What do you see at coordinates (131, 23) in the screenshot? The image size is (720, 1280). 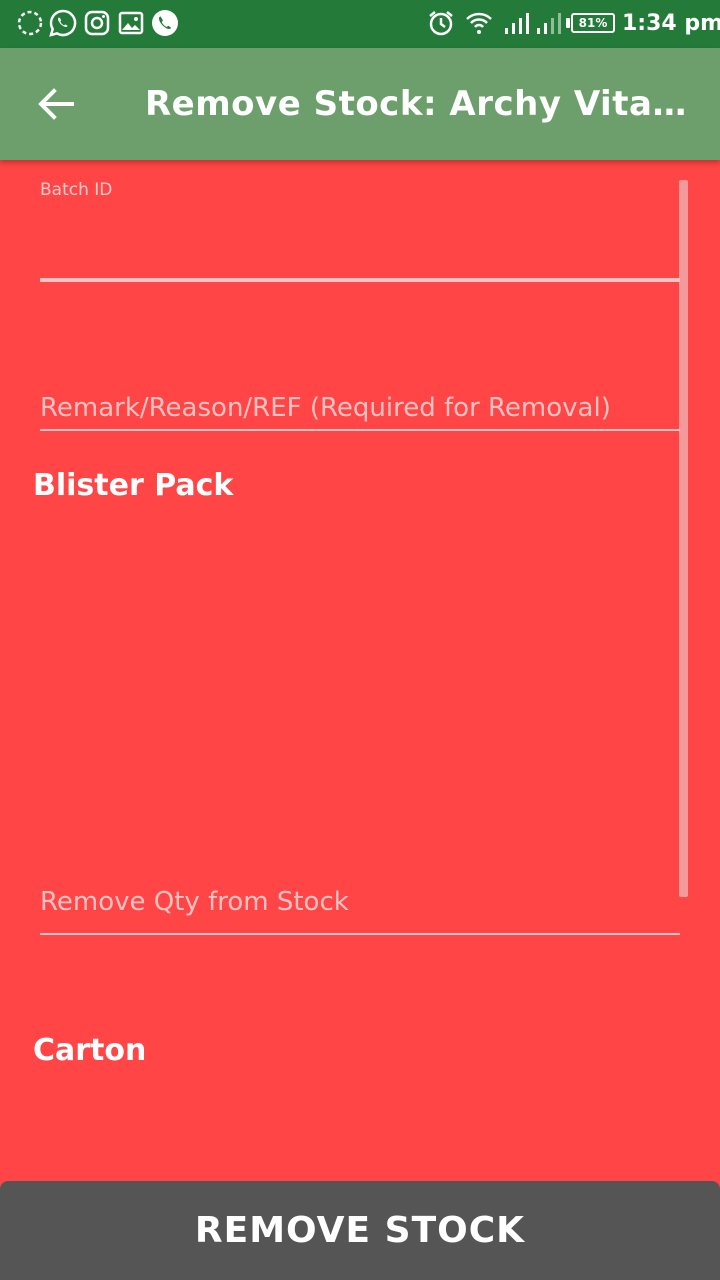 I see `gallery-icon` at bounding box center [131, 23].